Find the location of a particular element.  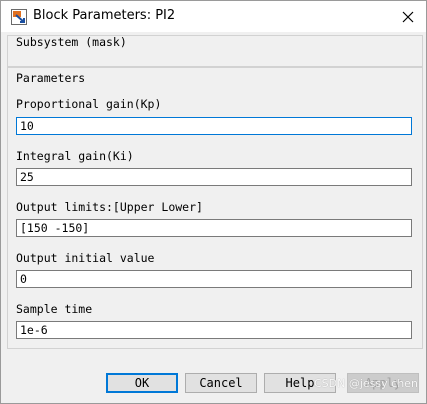

output-initial-value-label: Output initial value is located at coordinates (85, 258).